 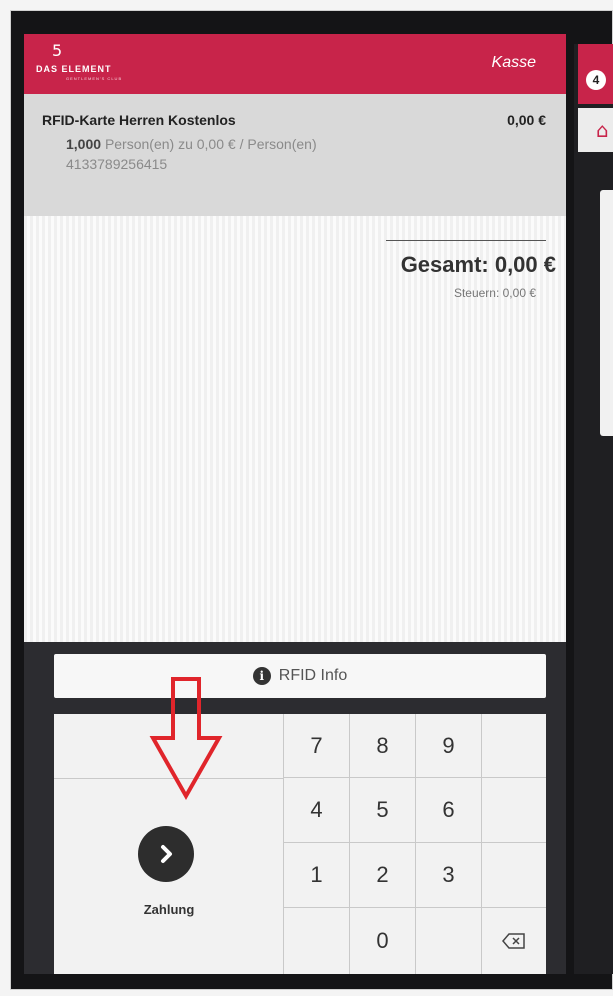 I want to click on annotation-arrow-icon, so click(x=186, y=739).